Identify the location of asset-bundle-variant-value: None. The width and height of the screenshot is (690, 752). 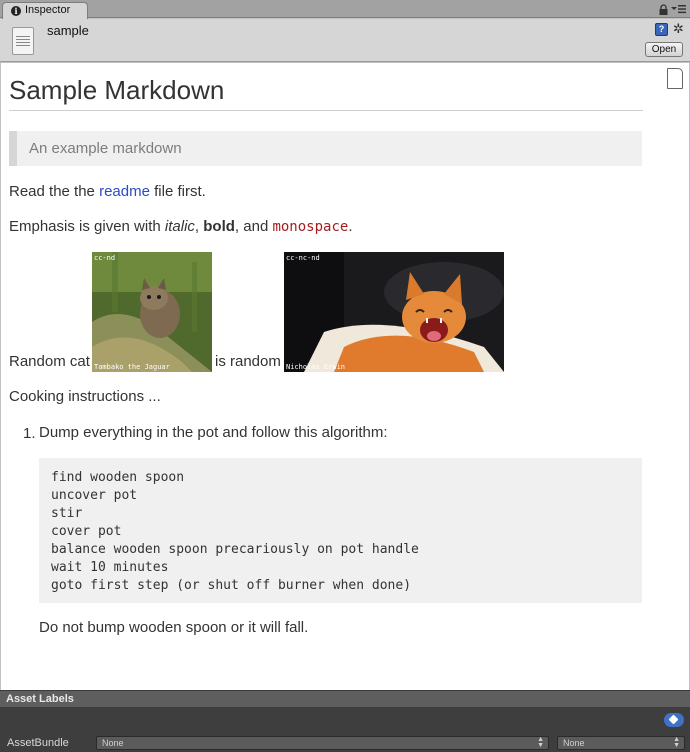
(574, 743).